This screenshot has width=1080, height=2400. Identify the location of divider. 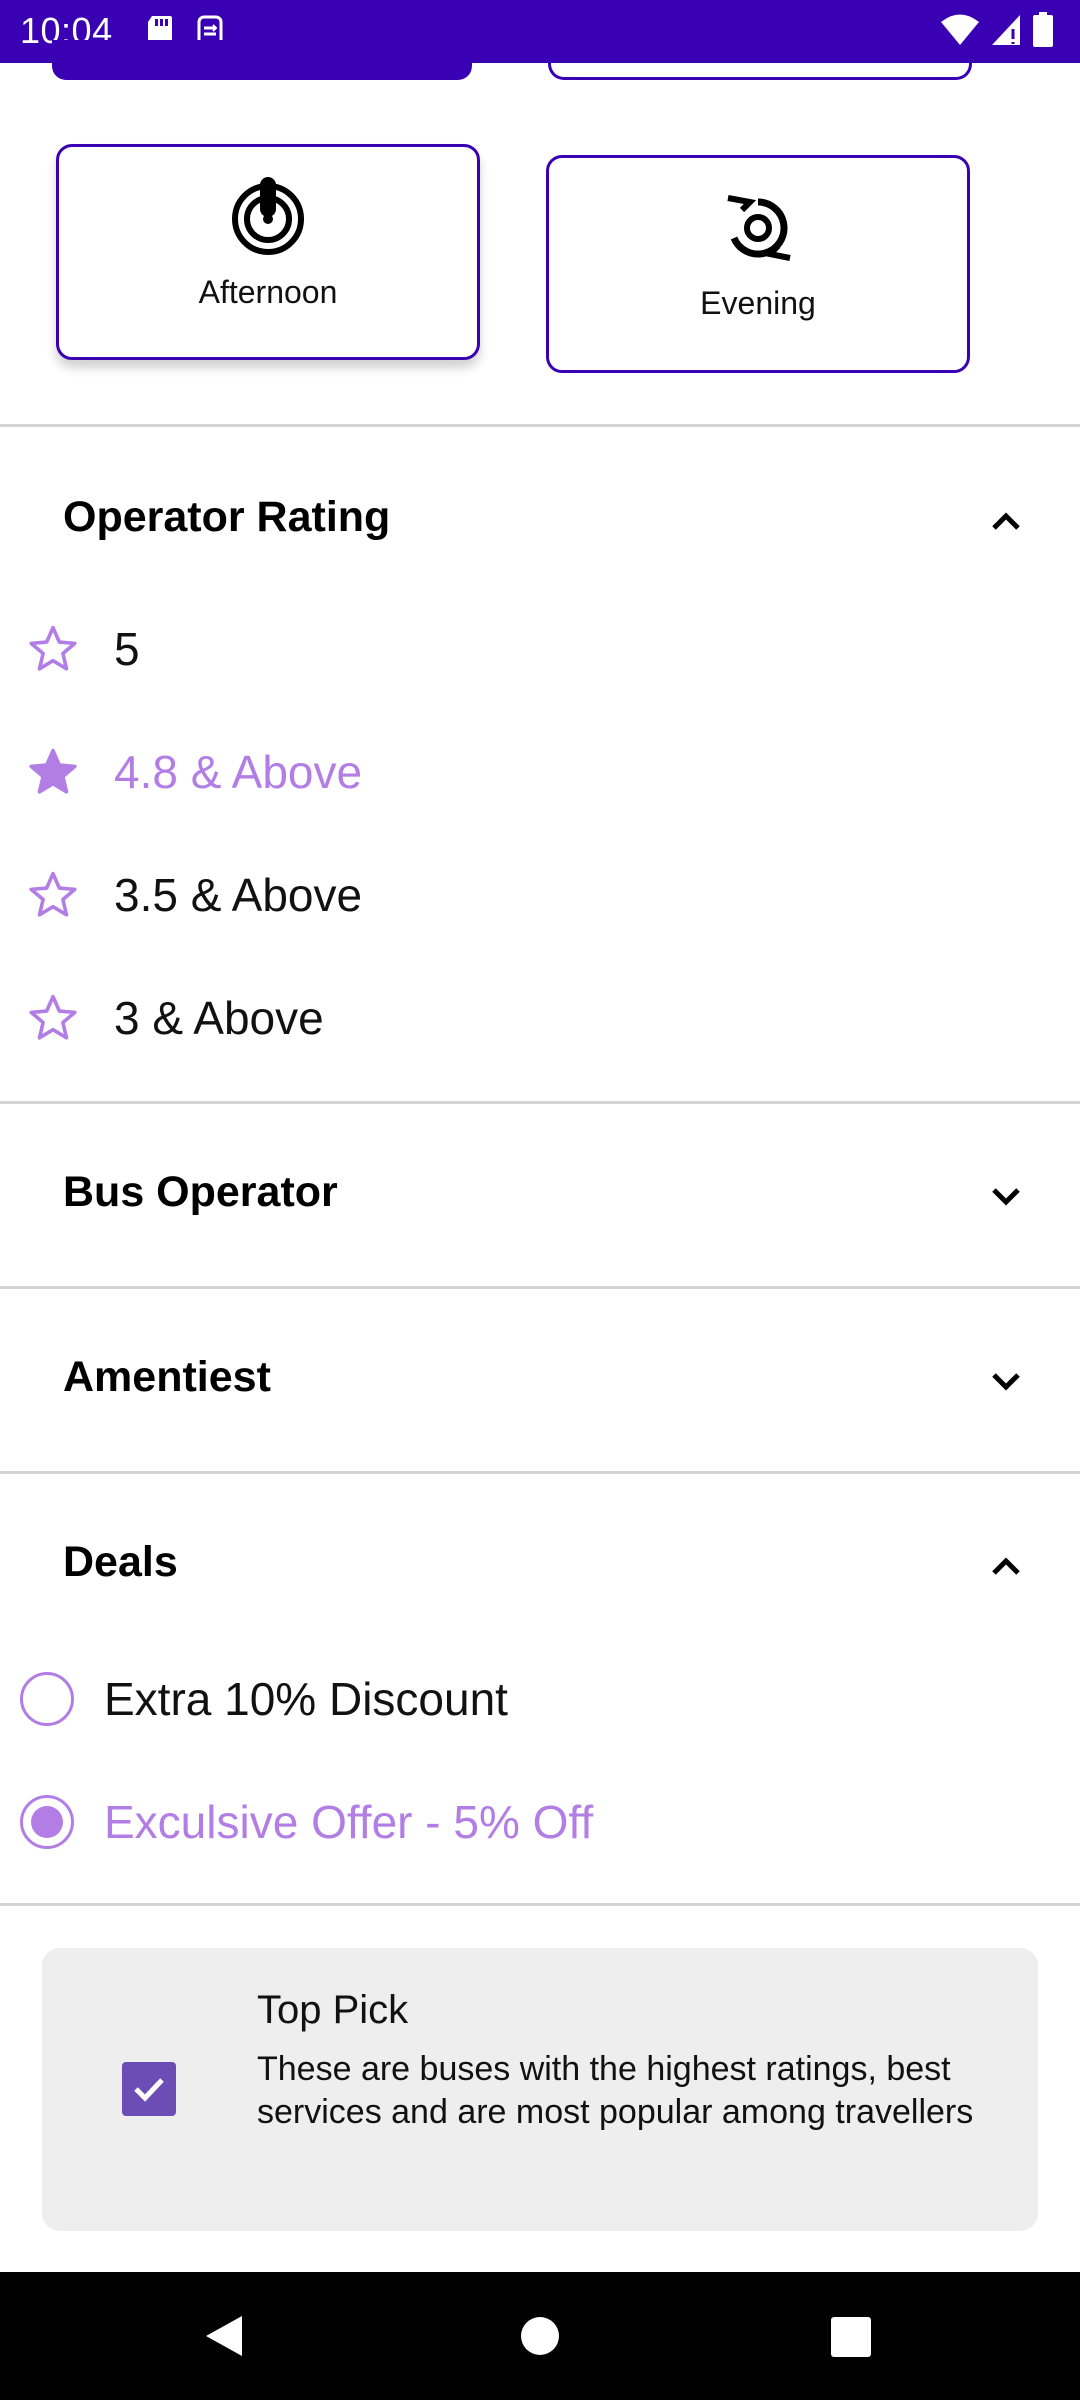
(540, 1904).